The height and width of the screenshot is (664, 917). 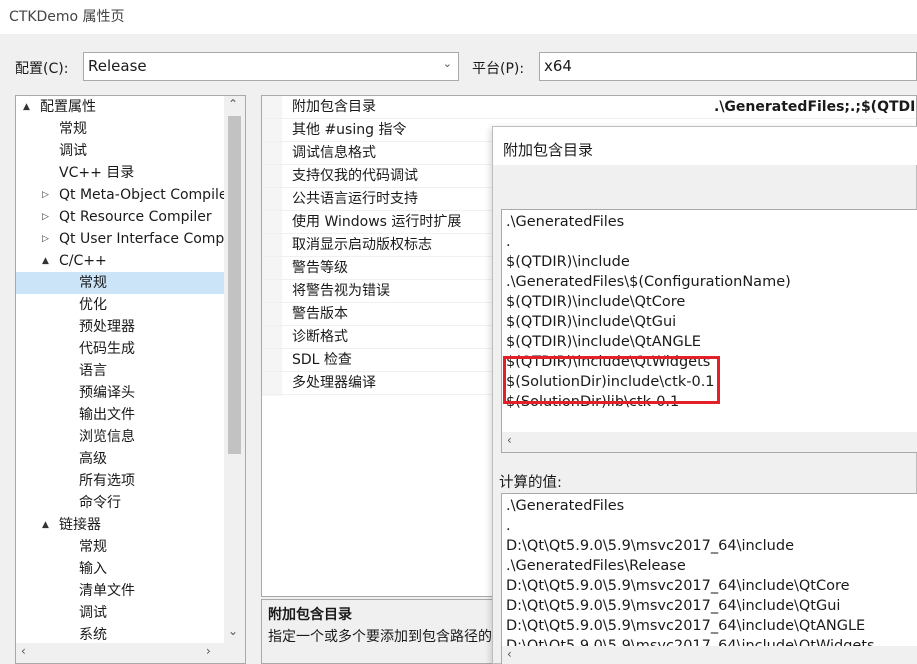 I want to click on window-title: CTKDemo 属性页, so click(x=67, y=17).